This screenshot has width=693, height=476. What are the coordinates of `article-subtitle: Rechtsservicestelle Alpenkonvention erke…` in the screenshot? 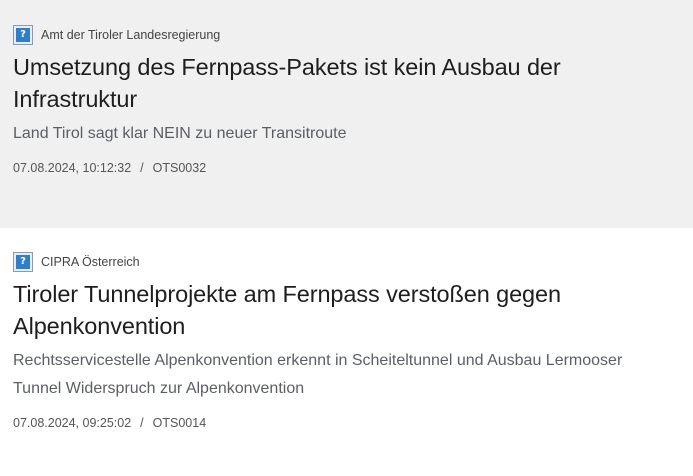 It's located at (318, 374).